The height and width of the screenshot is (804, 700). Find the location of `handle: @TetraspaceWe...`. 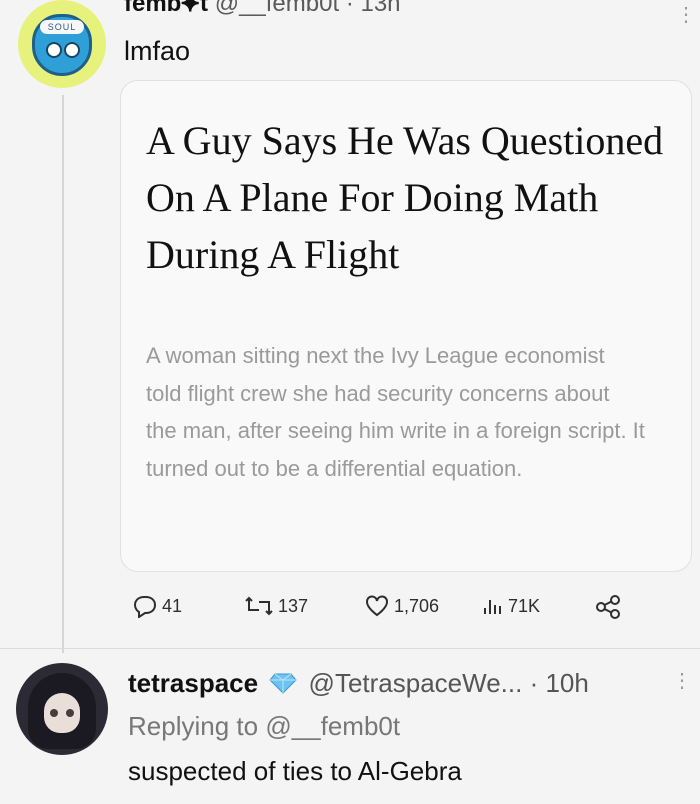

handle: @TetraspaceWe... is located at coordinates (416, 683).